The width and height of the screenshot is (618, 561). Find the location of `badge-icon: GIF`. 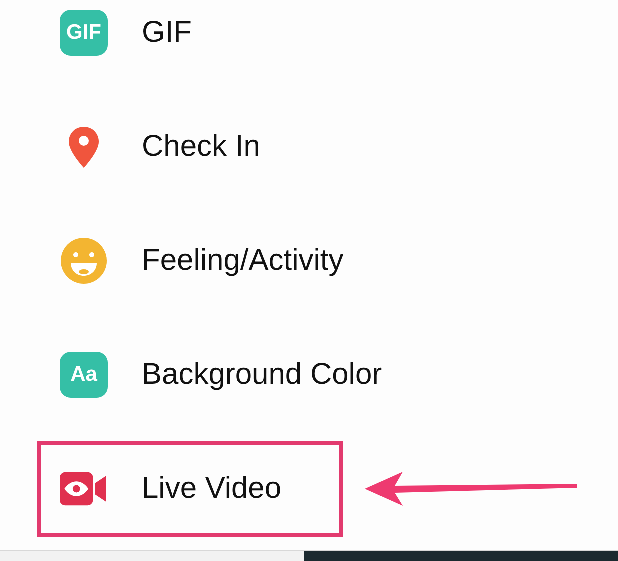

badge-icon: GIF is located at coordinates (84, 33).